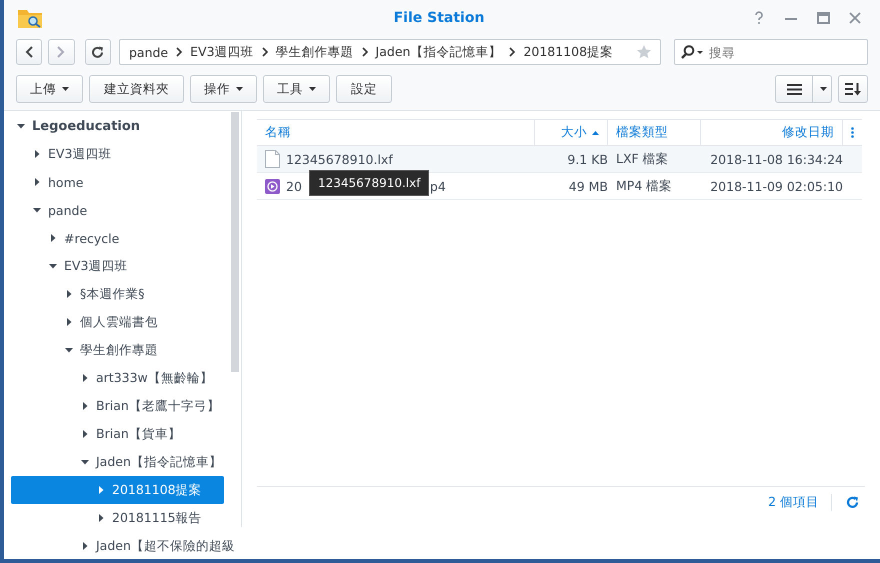 The image size is (880, 563). I want to click on file-name: p4, so click(438, 186).